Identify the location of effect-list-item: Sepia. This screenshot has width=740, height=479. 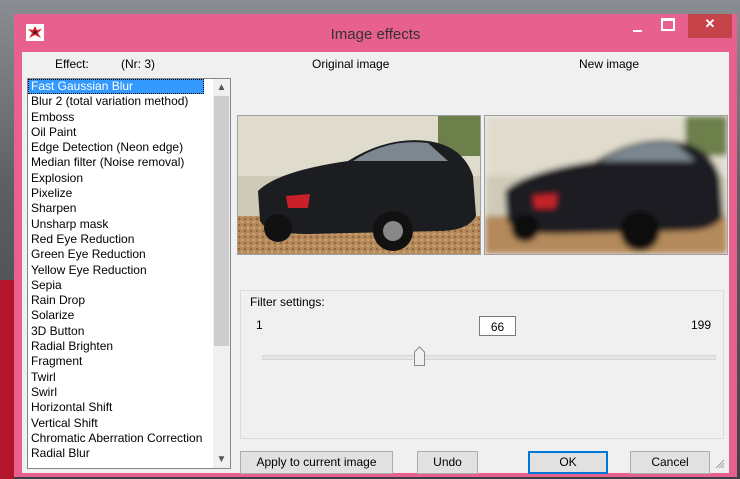
(116, 285).